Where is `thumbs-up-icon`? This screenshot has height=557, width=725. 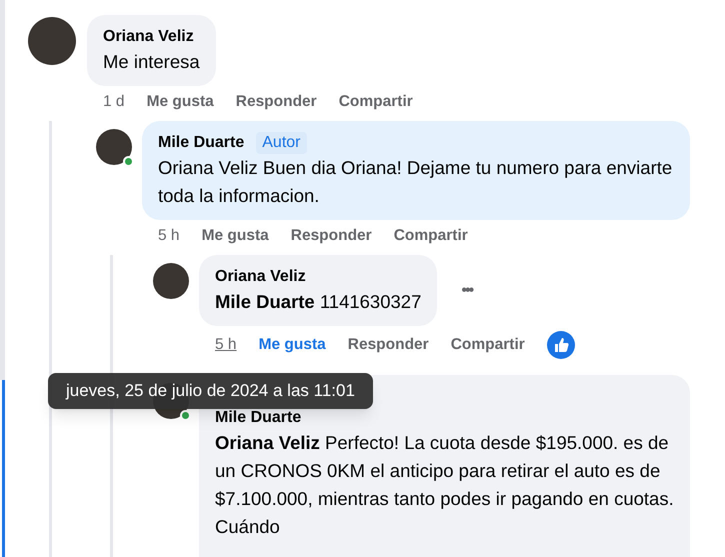
thumbs-up-icon is located at coordinates (560, 345).